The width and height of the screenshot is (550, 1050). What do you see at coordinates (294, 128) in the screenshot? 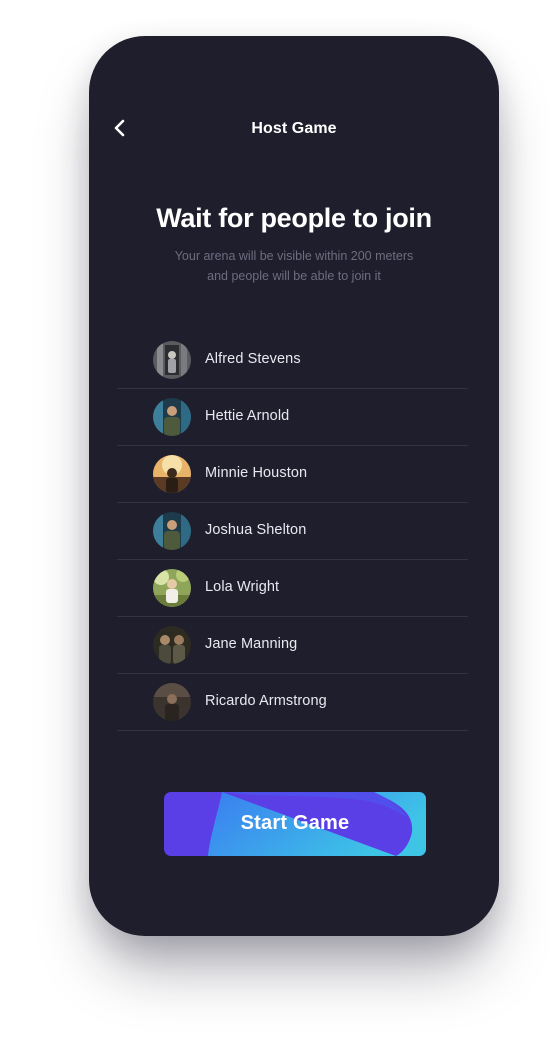
I see `page-title: Host Game` at bounding box center [294, 128].